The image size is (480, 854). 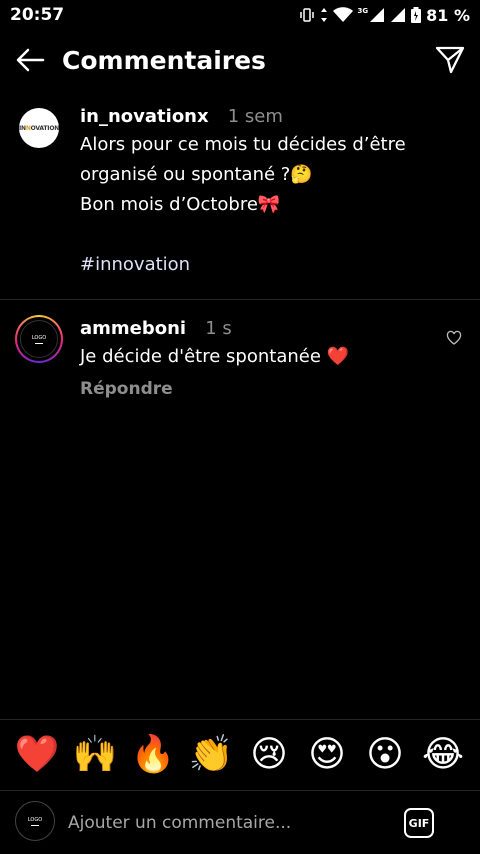 I want to click on wifi-icon, so click(x=342, y=14).